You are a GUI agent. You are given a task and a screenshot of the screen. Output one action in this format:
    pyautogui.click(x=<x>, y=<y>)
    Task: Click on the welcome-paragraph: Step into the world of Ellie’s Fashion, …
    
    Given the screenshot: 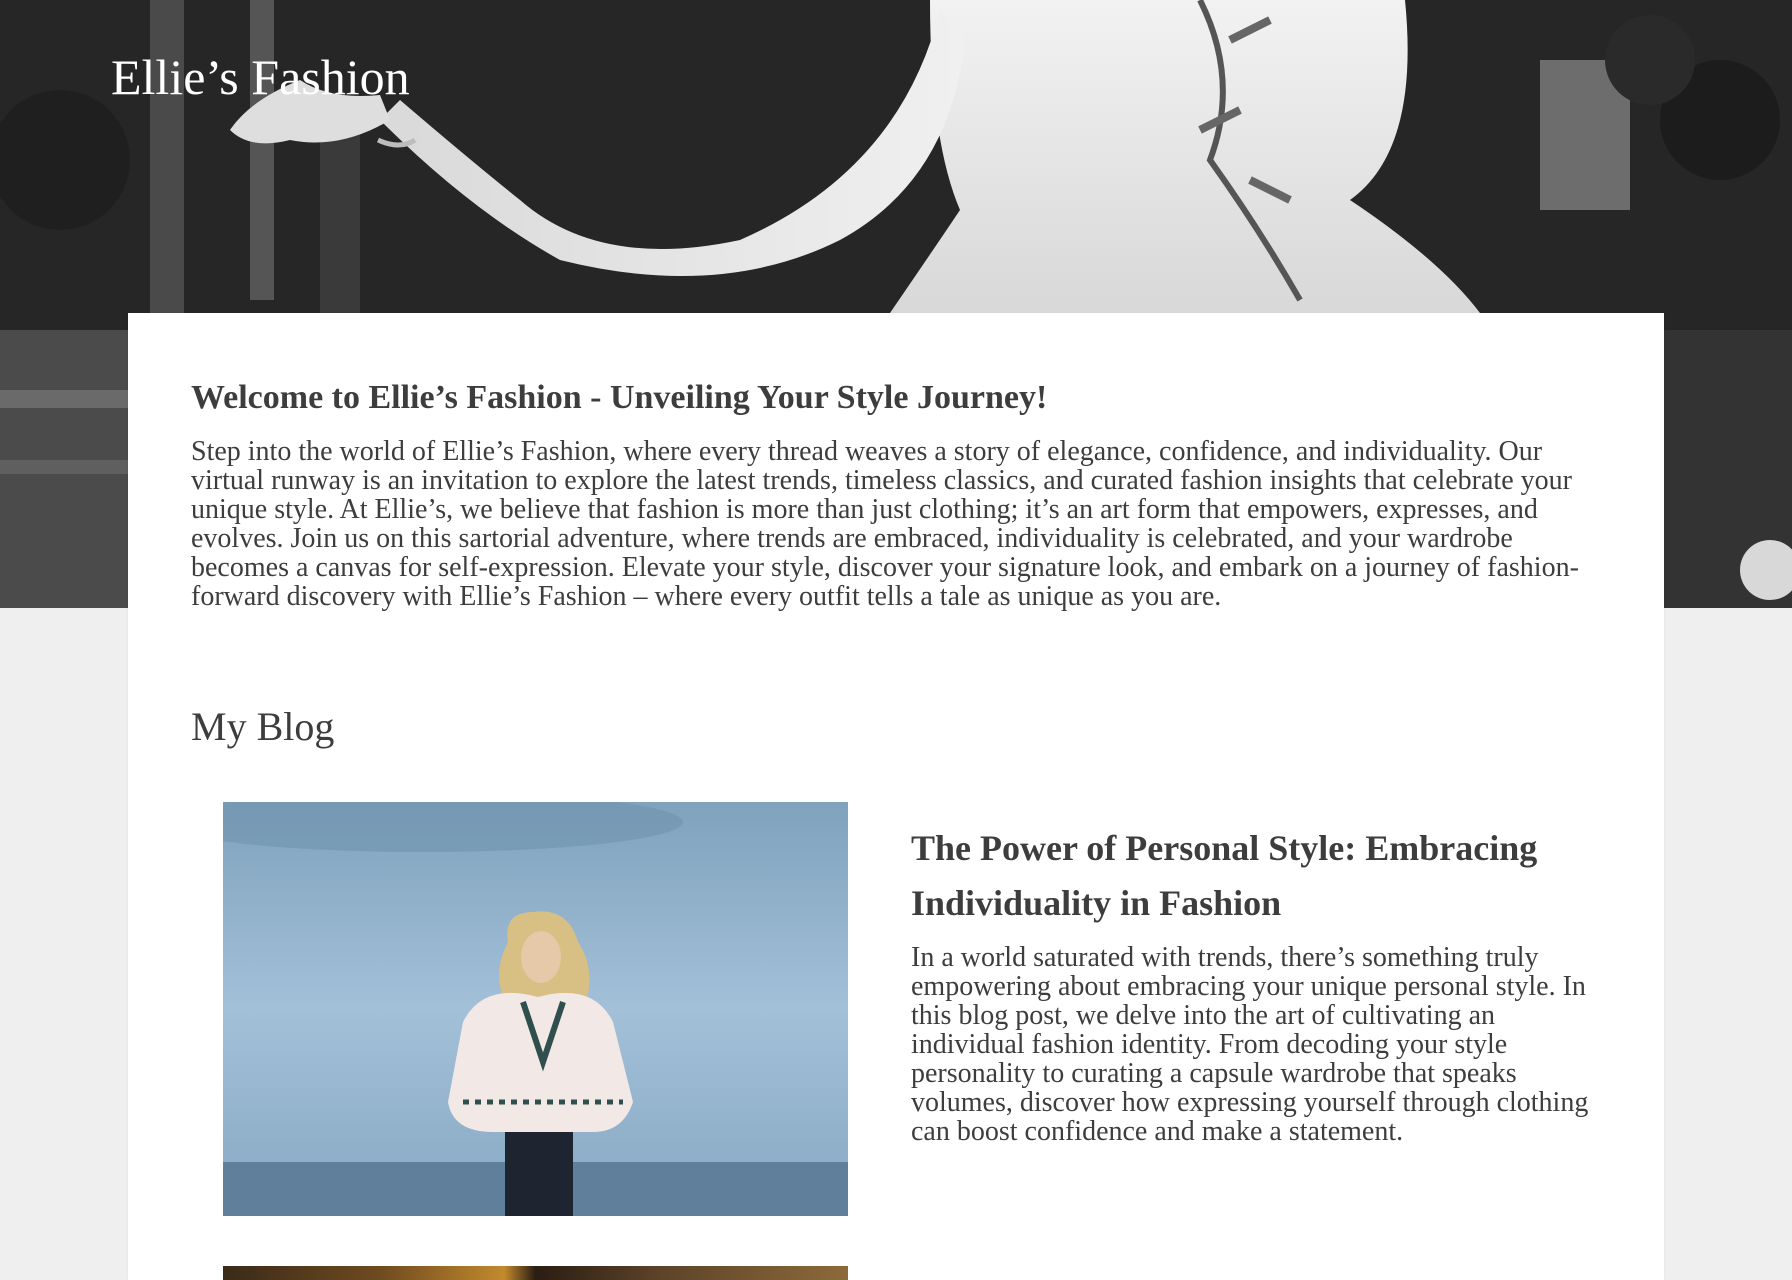 What is the action you would take?
    pyautogui.click(x=885, y=524)
    